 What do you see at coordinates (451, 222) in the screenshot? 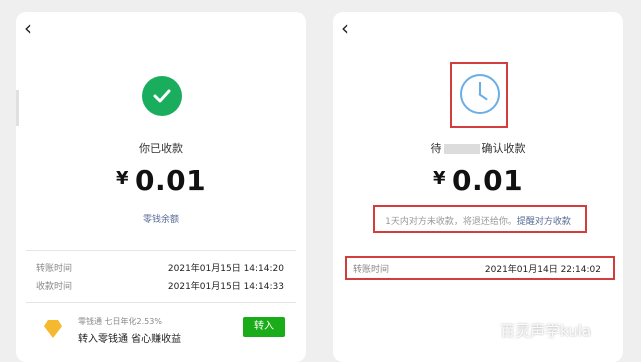
I see `notice-text: 1天内对方未收款，将退还给你。` at bounding box center [451, 222].